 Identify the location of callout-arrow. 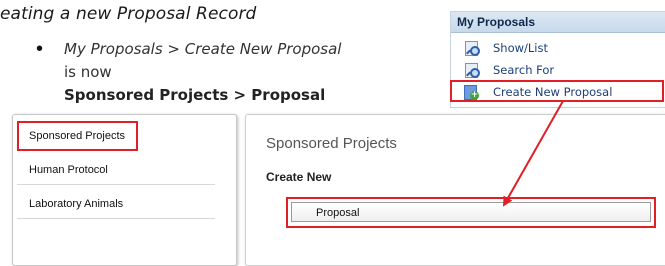
(533, 153).